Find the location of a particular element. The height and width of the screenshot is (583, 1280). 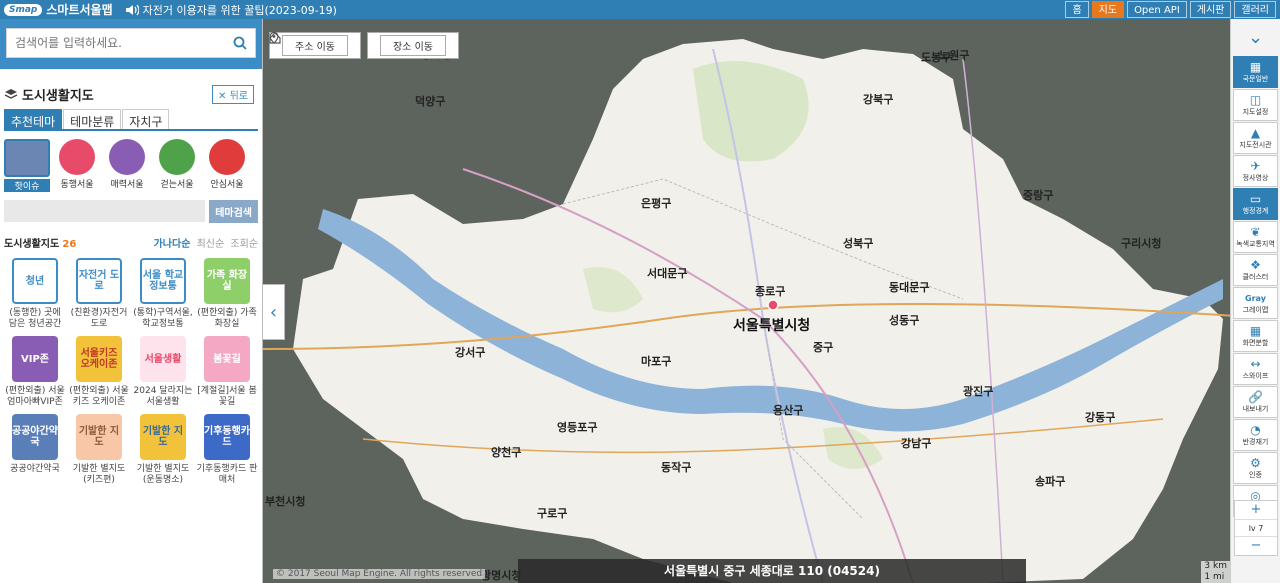

toolbar-label: 지도전시관 is located at coordinates (1255, 144).